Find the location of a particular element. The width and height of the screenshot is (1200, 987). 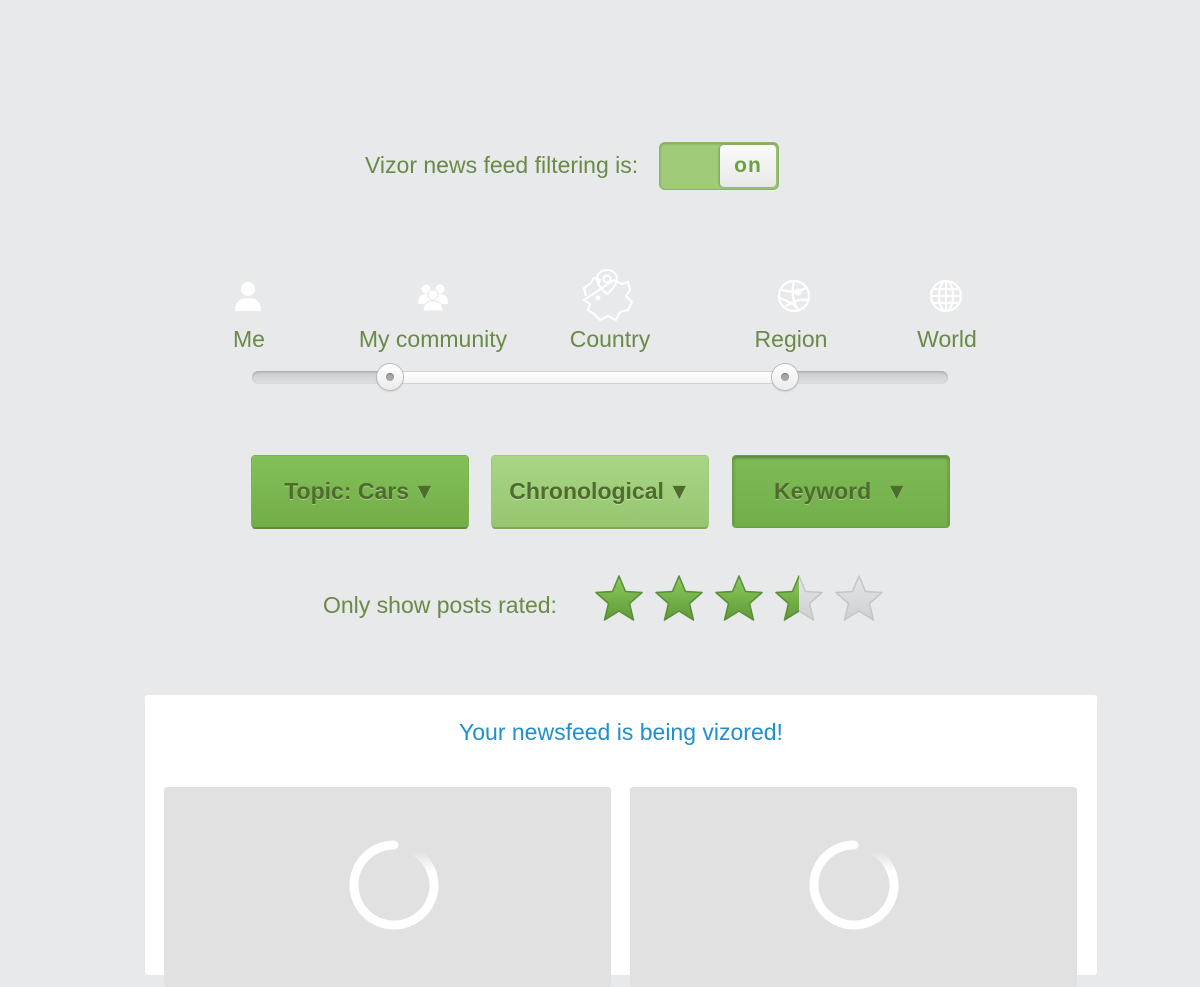

topic-dropdown: Topic: Cars ▼ is located at coordinates (360, 491).